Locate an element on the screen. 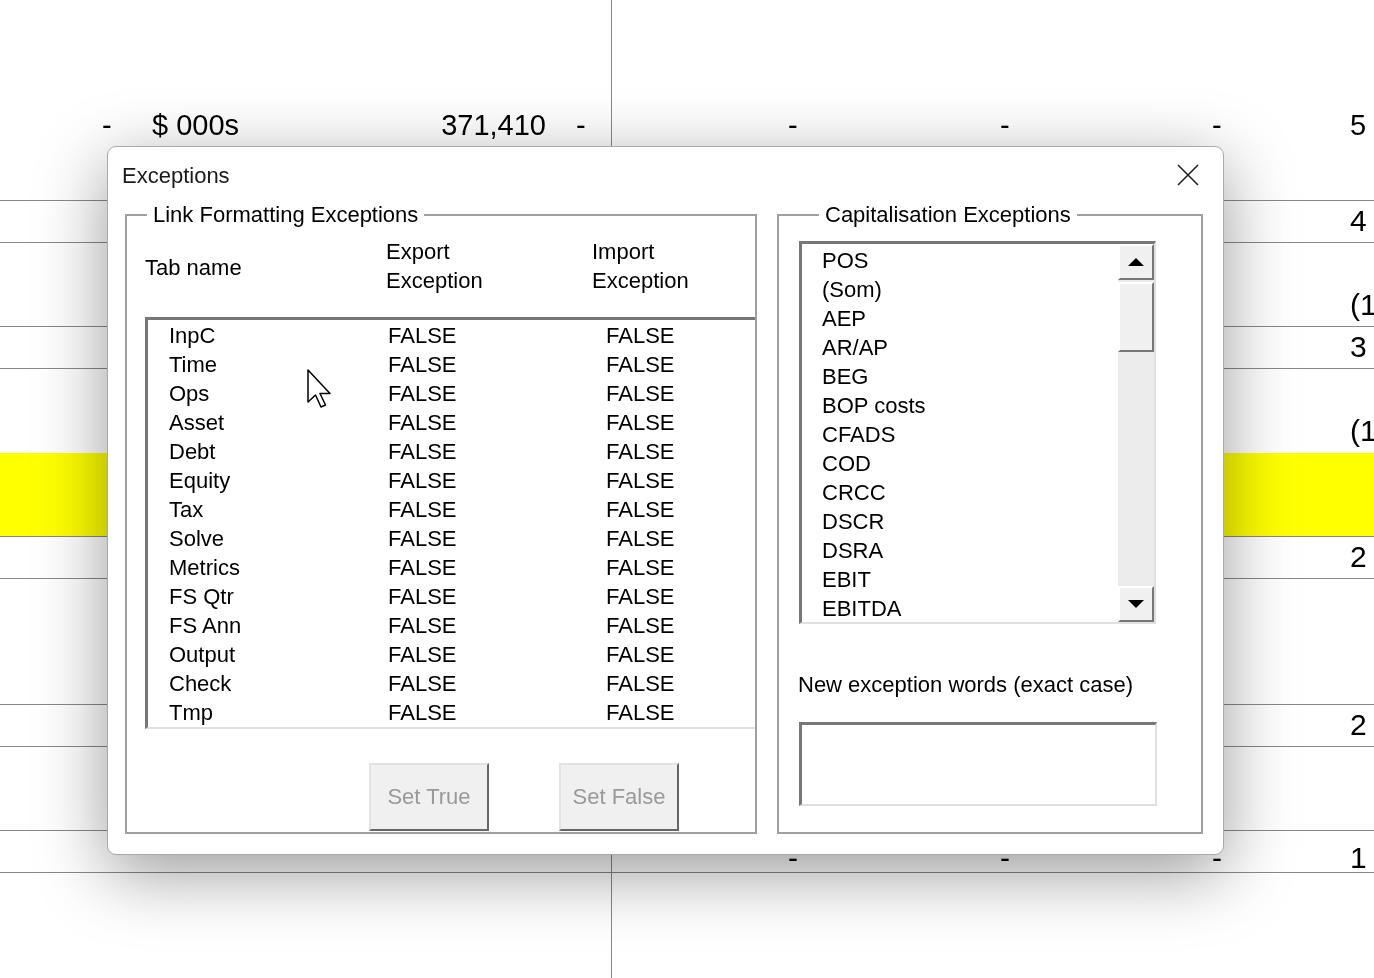 This screenshot has width=1374, height=978. list-cell: Equity is located at coordinates (200, 481).